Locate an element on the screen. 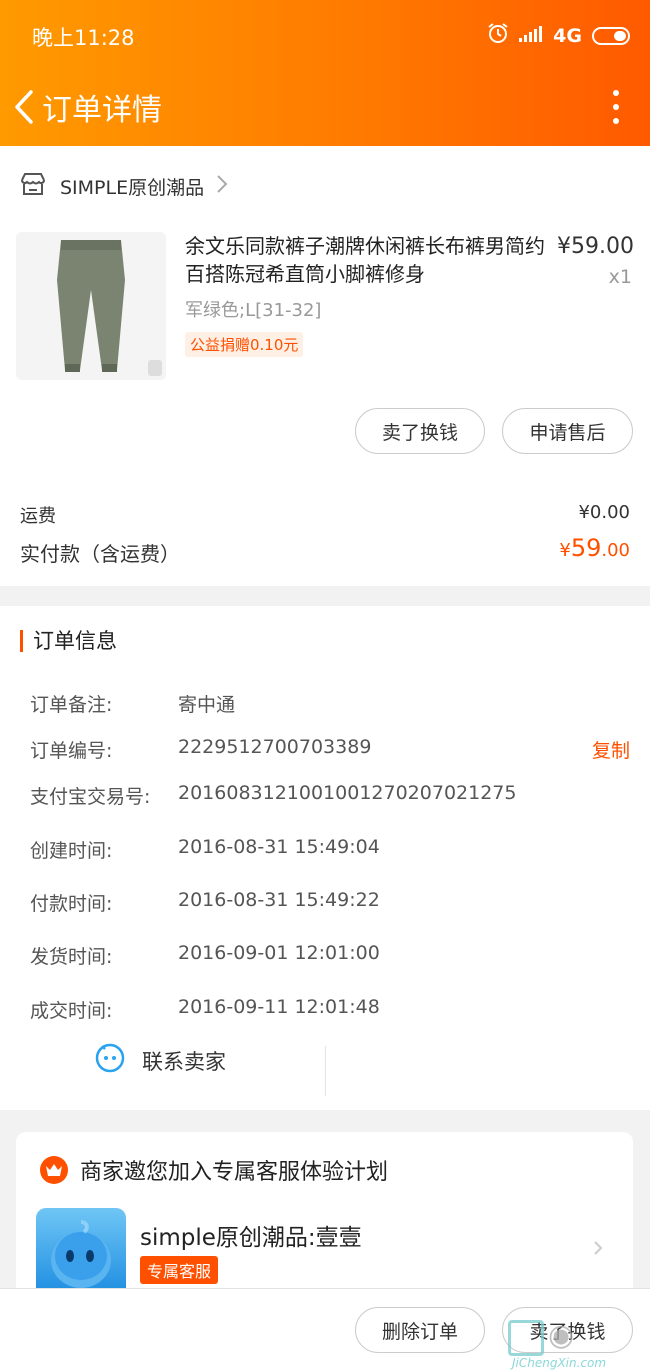  contact-seller-button: 联系卖家 is located at coordinates (160, 1060).